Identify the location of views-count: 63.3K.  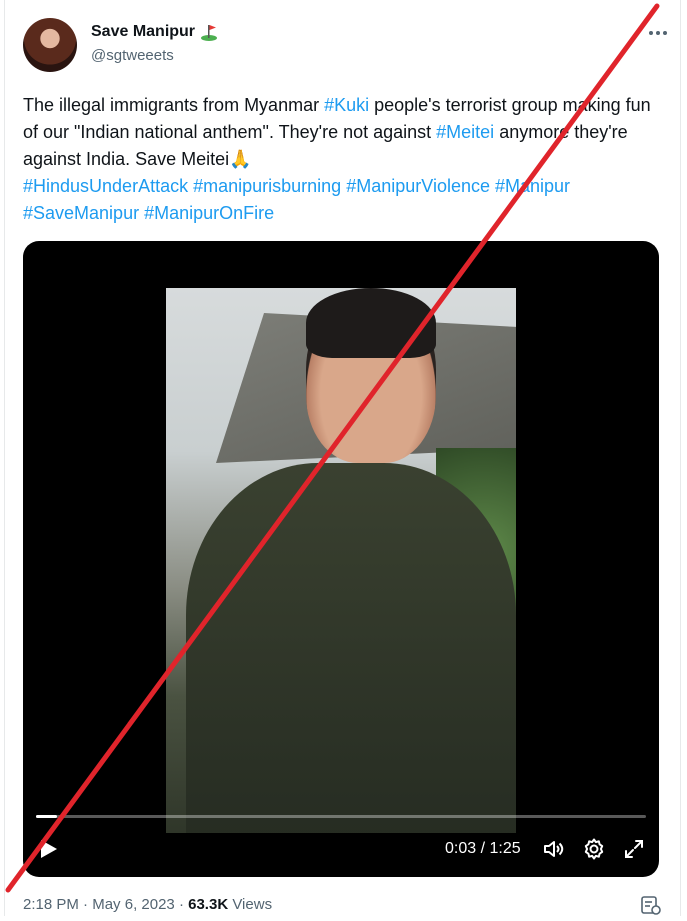
(208, 904).